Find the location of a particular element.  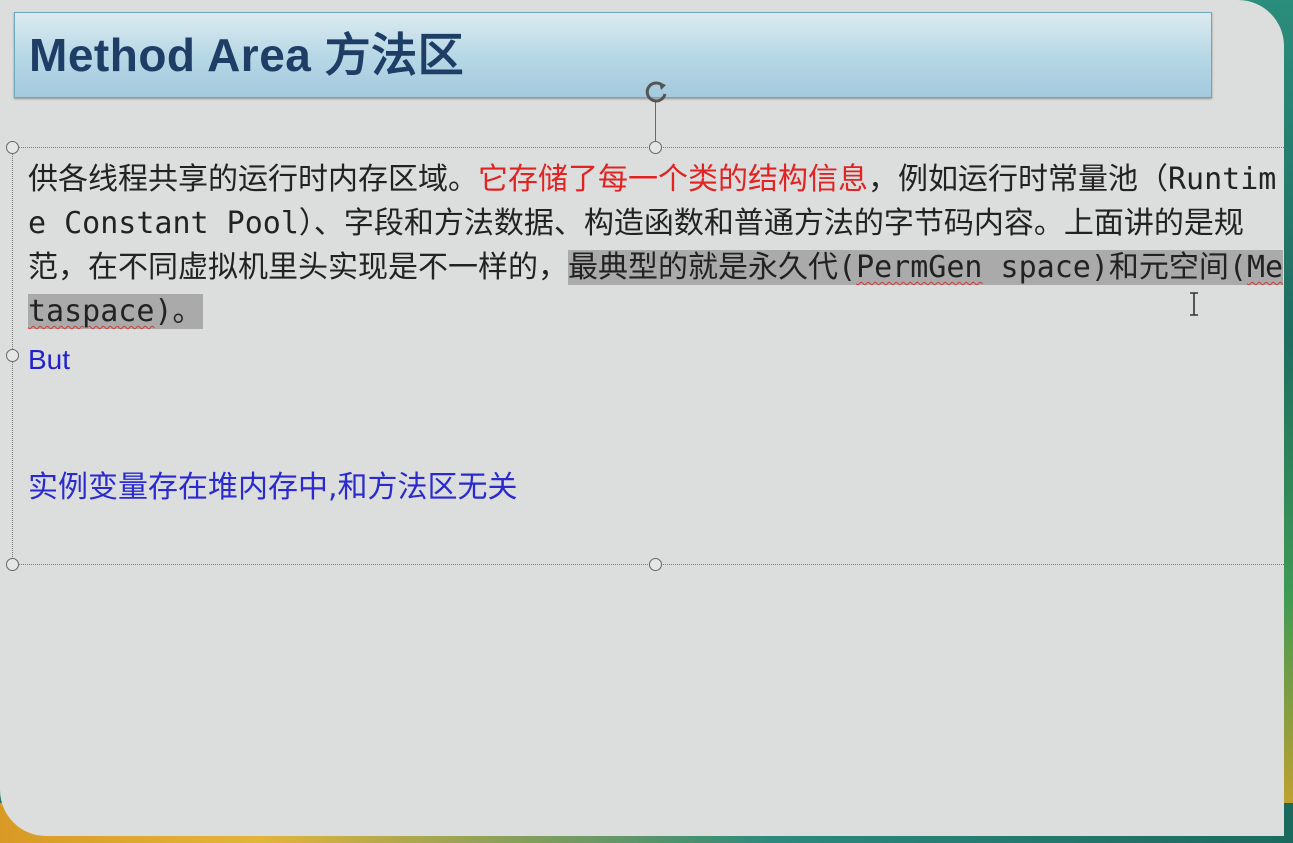

text-cursor-ibeam-icon is located at coordinates (1194, 304).